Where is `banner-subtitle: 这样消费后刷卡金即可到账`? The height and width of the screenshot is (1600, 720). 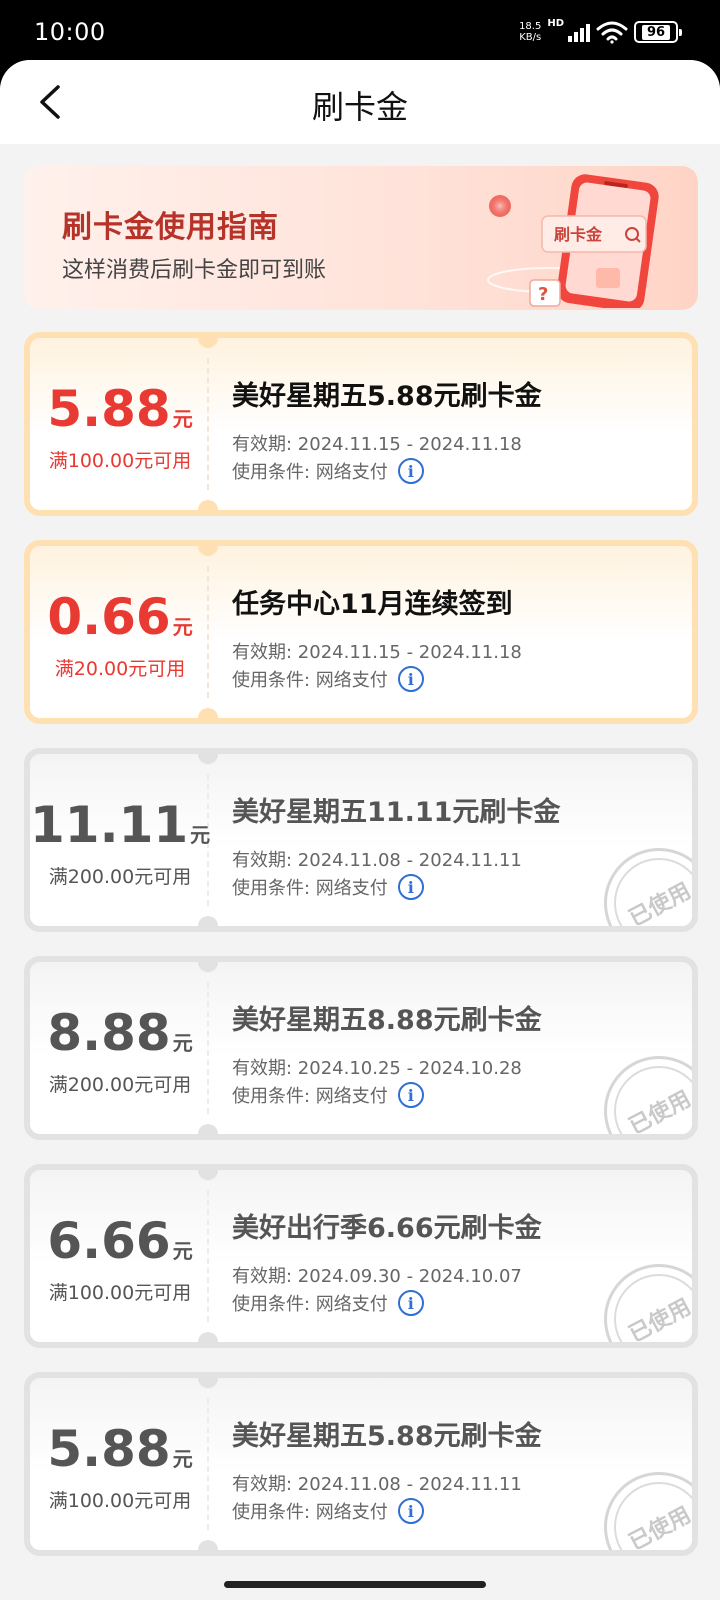
banner-subtitle: 这样消费后刷卡金即可到账 is located at coordinates (194, 270).